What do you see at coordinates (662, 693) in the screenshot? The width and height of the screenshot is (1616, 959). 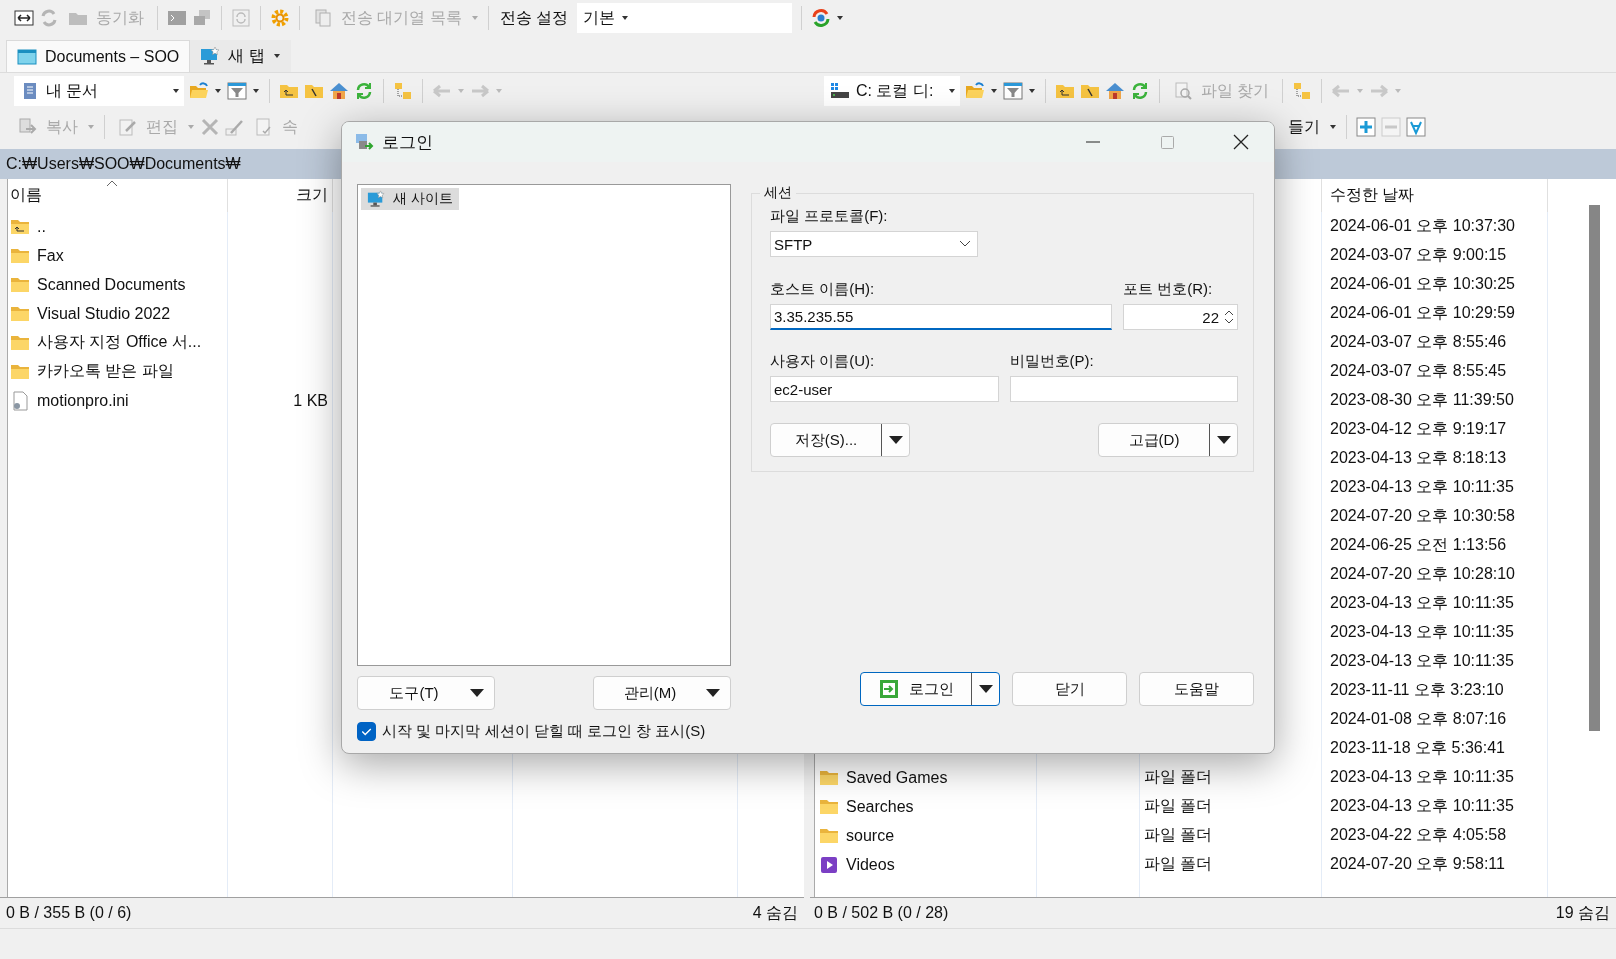 I see `manage-button: 관리(M)` at bounding box center [662, 693].